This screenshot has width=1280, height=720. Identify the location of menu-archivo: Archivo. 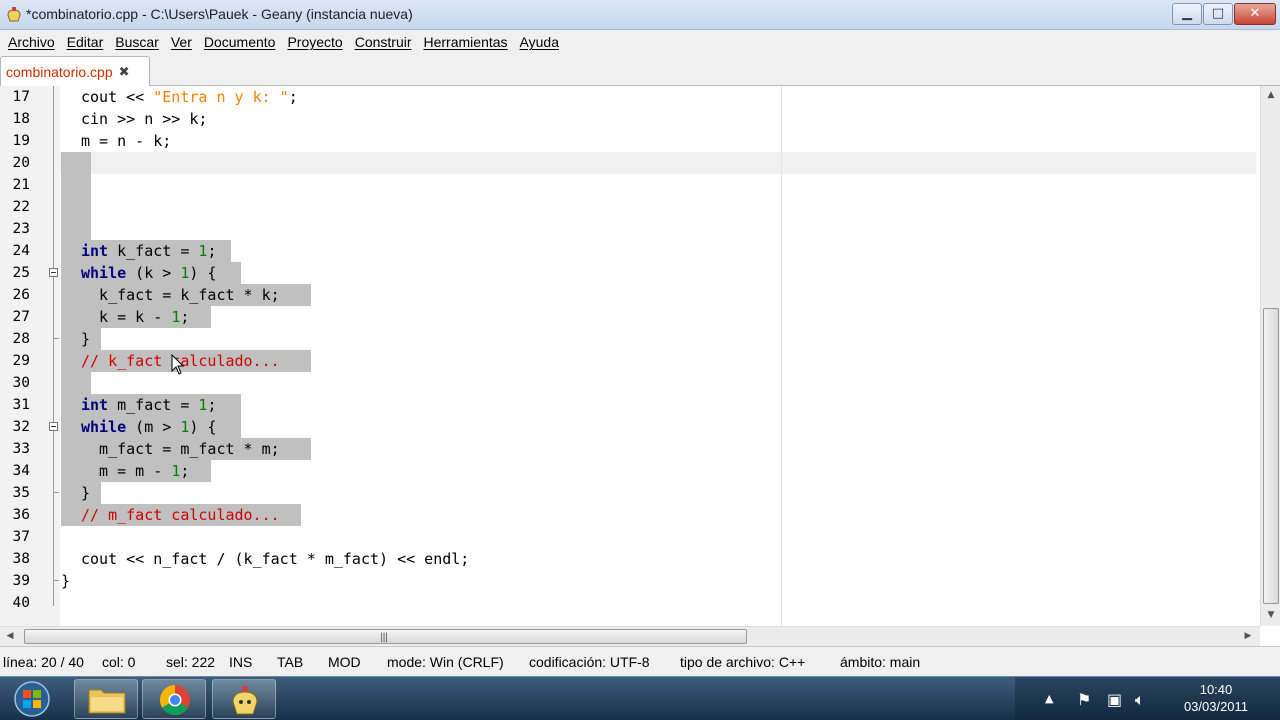
(31, 42).